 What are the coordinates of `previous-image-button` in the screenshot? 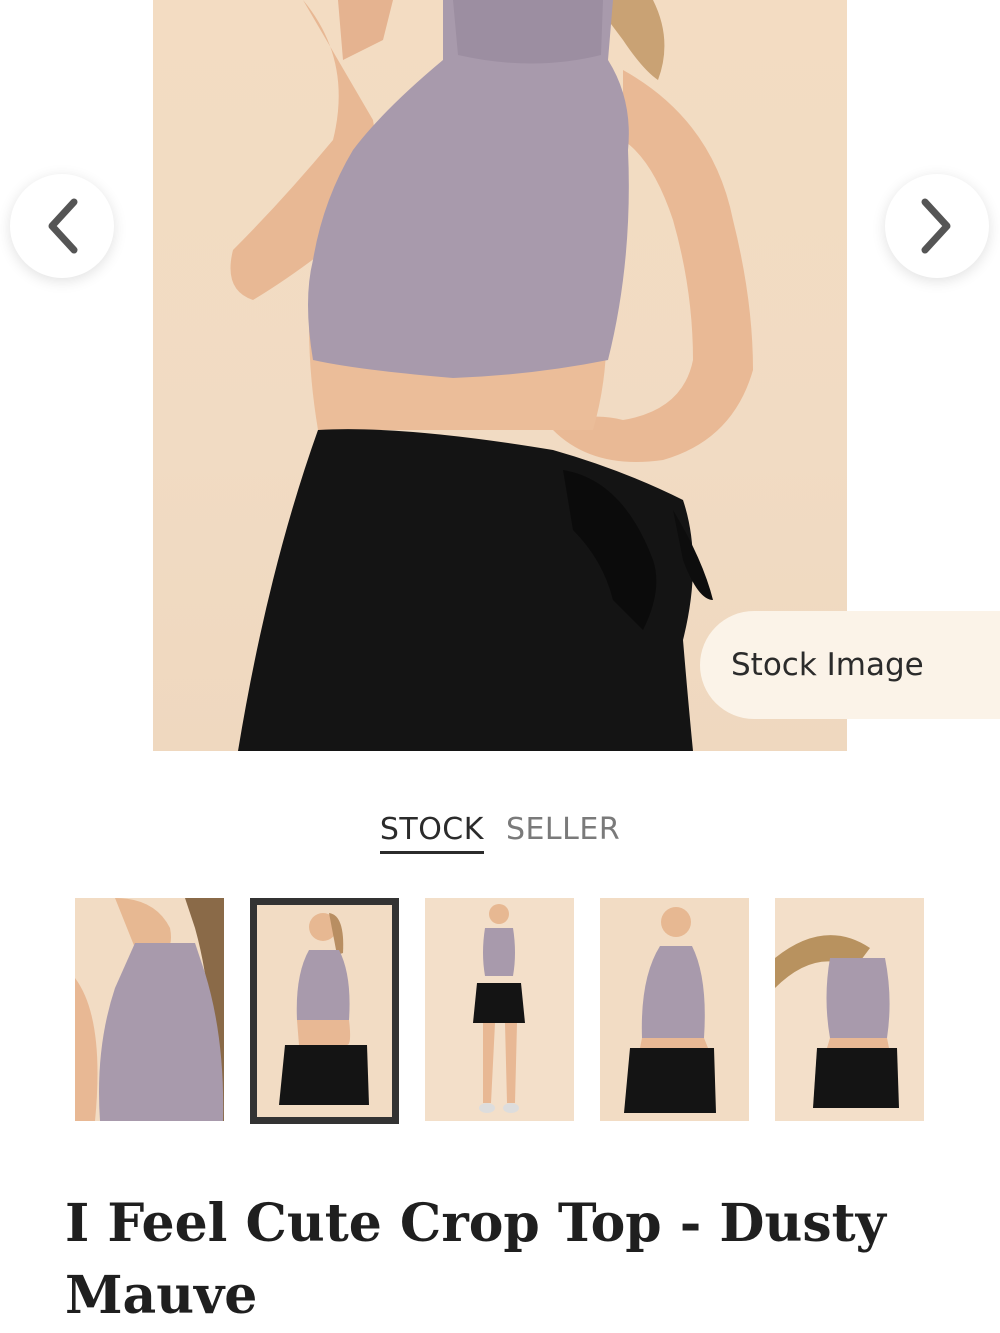 It's located at (62, 226).